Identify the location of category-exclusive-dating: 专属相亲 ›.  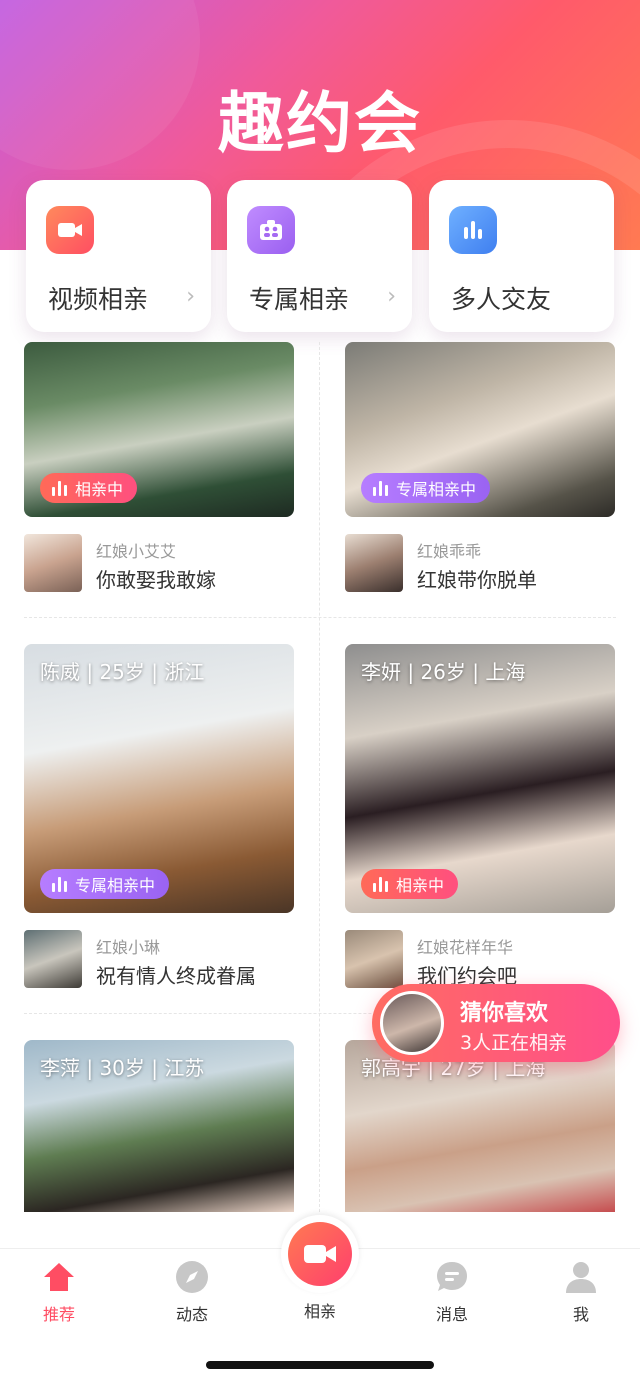
(319, 256).